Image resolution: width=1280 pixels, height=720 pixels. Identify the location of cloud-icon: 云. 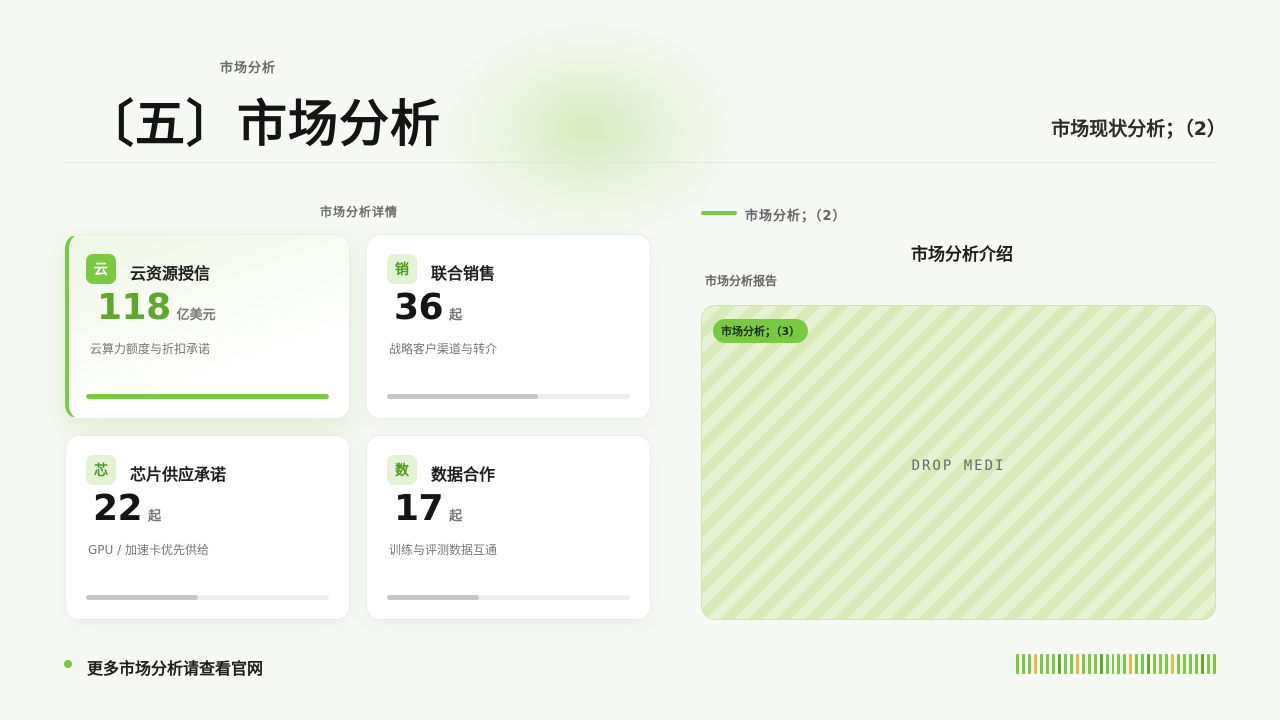
(101, 269).